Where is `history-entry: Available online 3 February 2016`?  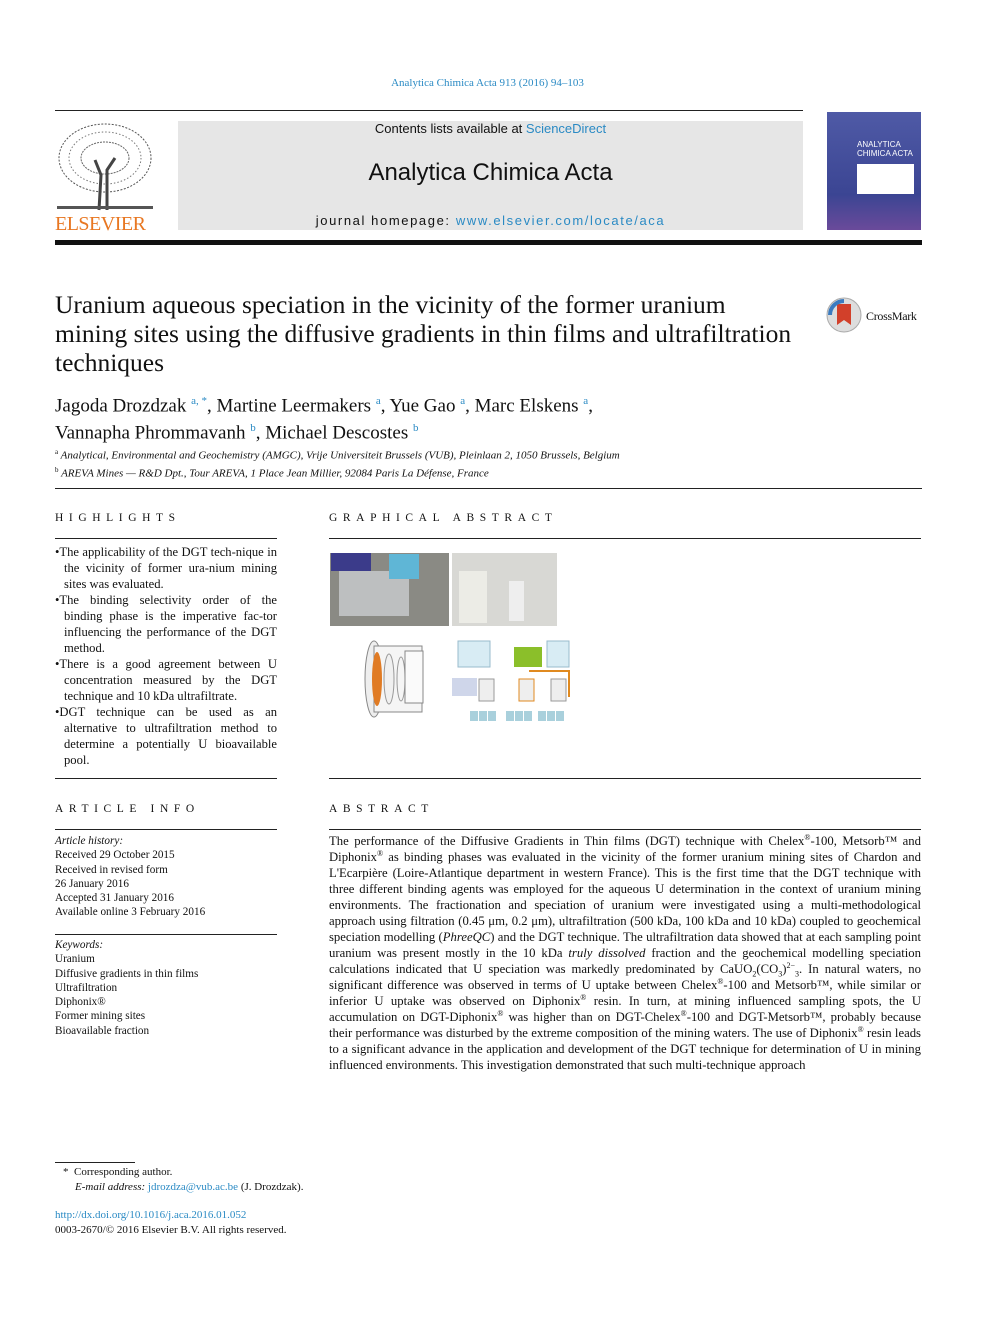 history-entry: Available online 3 February 2016 is located at coordinates (130, 912).